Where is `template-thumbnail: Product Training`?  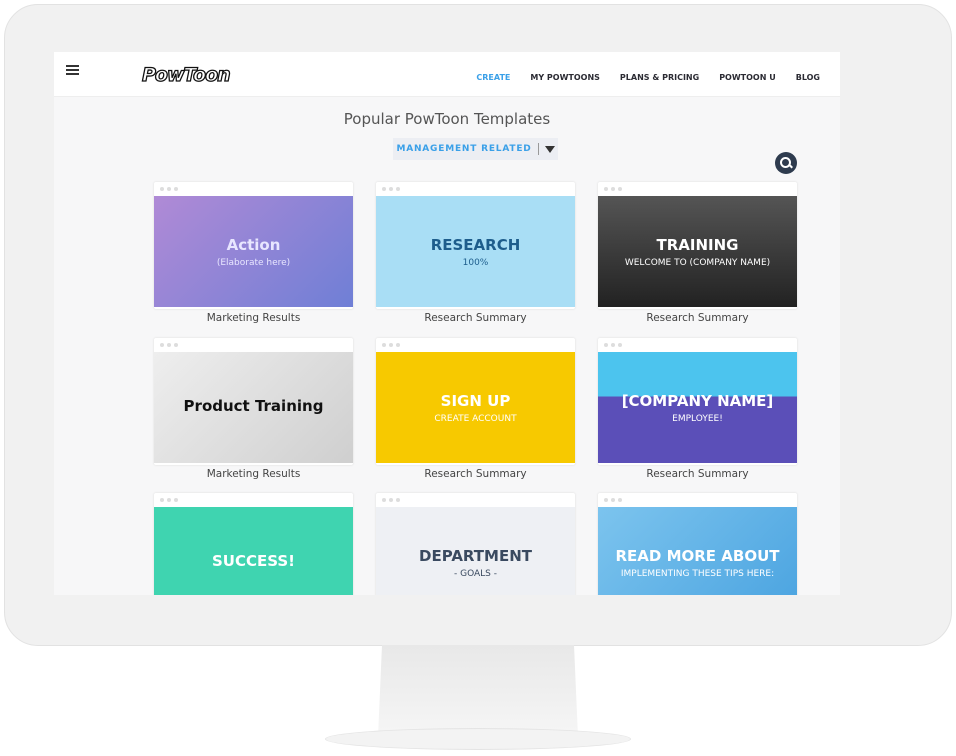
template-thumbnail: Product Training is located at coordinates (253, 407).